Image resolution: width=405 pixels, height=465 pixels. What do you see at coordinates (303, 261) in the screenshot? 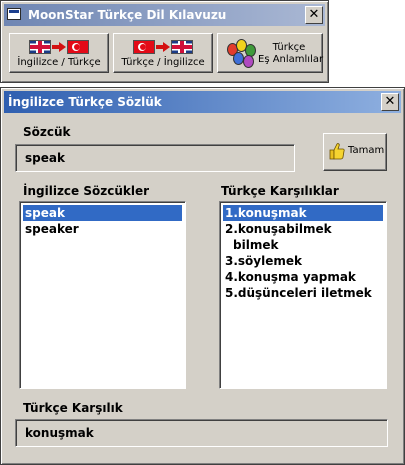
I see `list-item: 3.söylemek` at bounding box center [303, 261].